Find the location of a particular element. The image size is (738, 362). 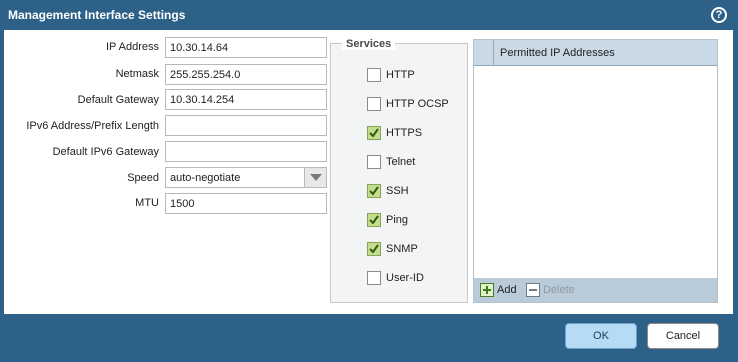

cancel-button: Cancel is located at coordinates (683, 336).